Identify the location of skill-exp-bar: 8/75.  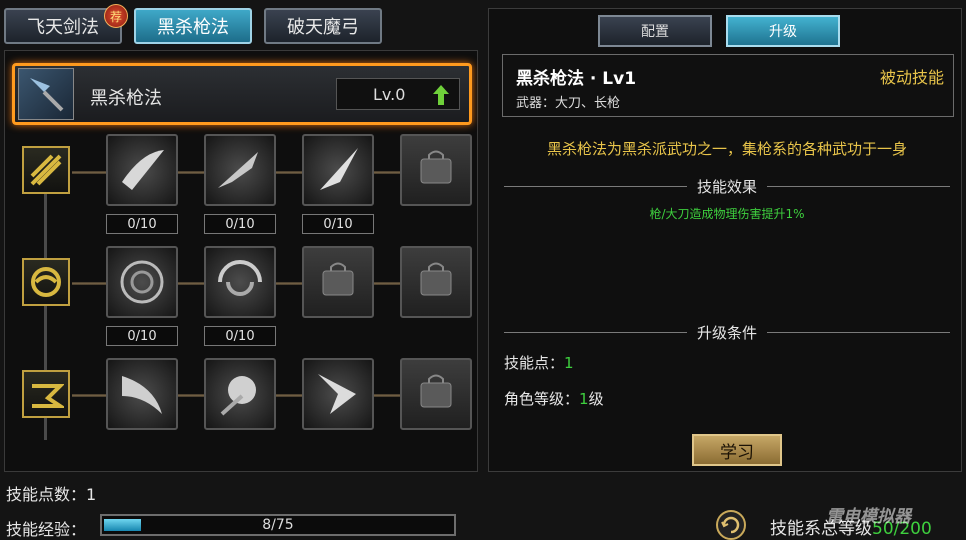
(278, 525).